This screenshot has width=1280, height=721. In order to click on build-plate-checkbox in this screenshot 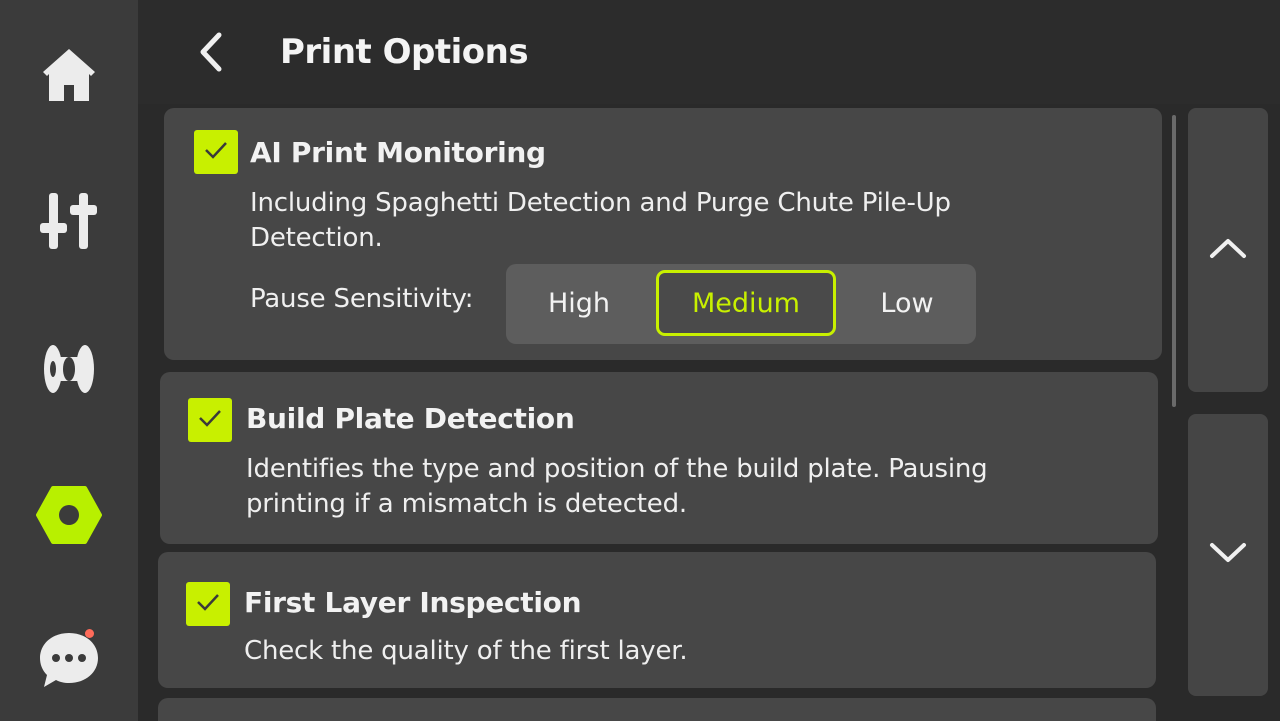, I will do `click(210, 420)`.